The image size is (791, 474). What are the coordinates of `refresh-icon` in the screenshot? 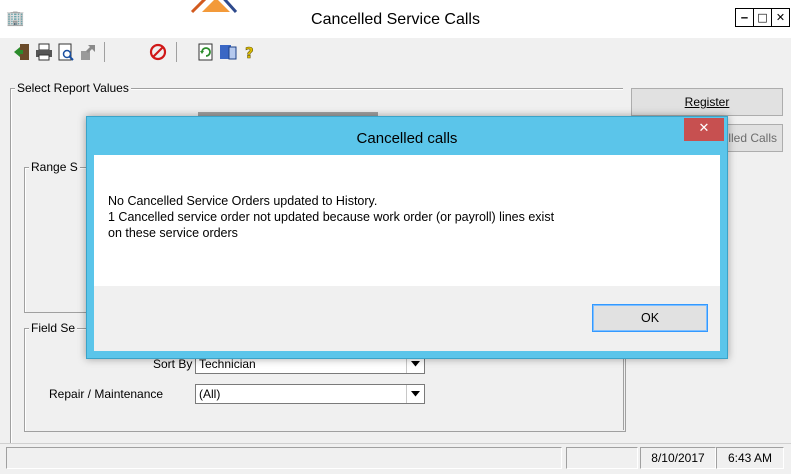 It's located at (206, 52).